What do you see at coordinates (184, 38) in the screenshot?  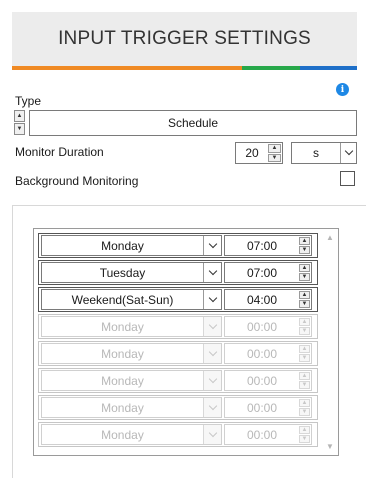 I see `page-title: INPUT TRIGGER SETTINGS` at bounding box center [184, 38].